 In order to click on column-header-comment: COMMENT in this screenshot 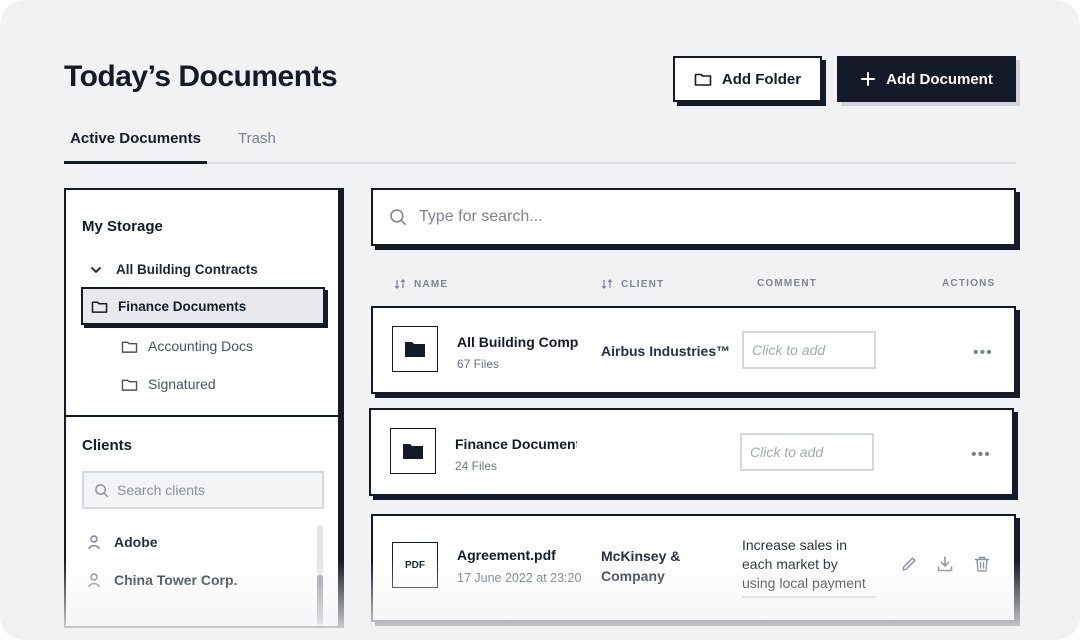, I will do `click(787, 283)`.